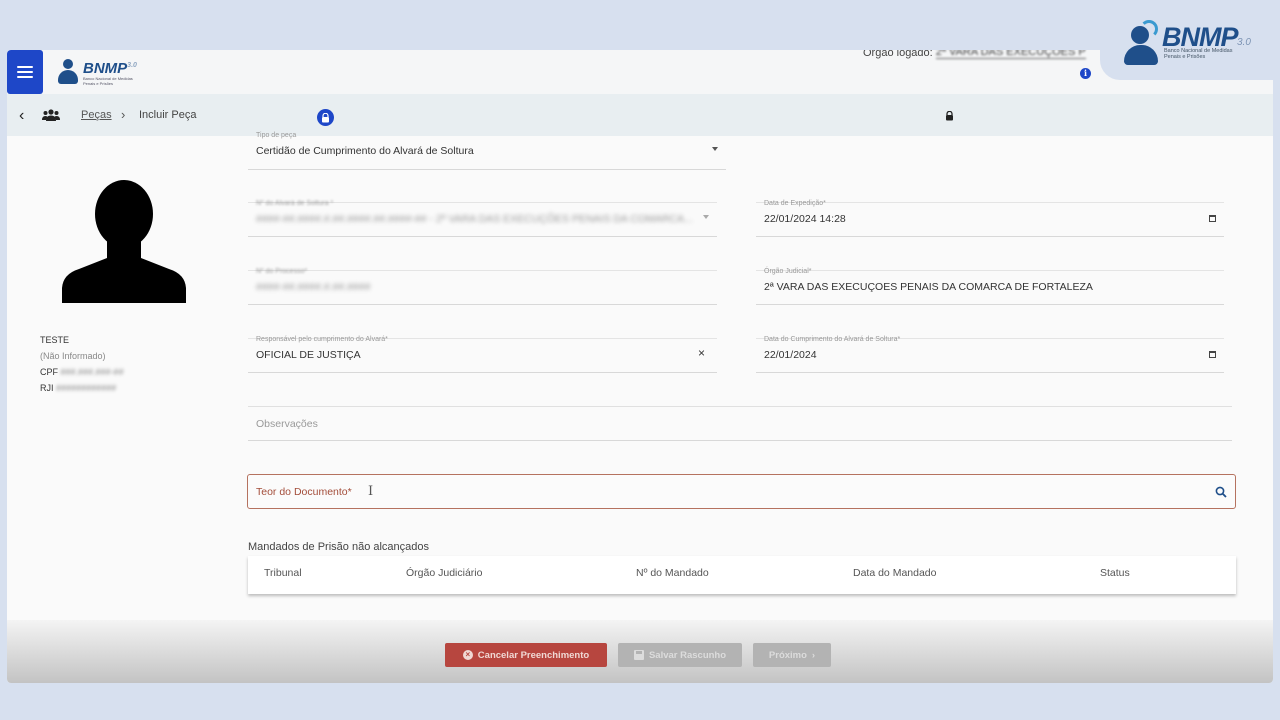  I want to click on cancel-circle-icon: ×, so click(467, 655).